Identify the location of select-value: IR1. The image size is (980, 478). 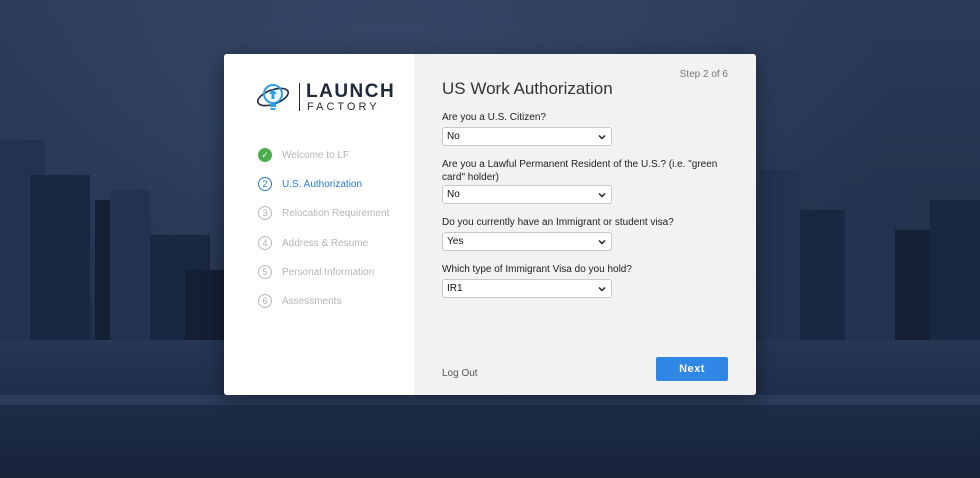
(455, 288).